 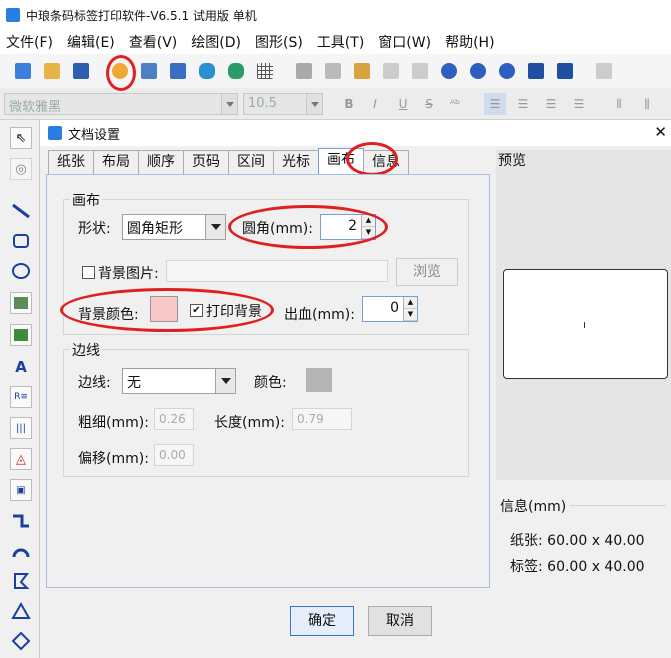 What do you see at coordinates (206, 162) in the screenshot?
I see `tab-page-number: 页码` at bounding box center [206, 162].